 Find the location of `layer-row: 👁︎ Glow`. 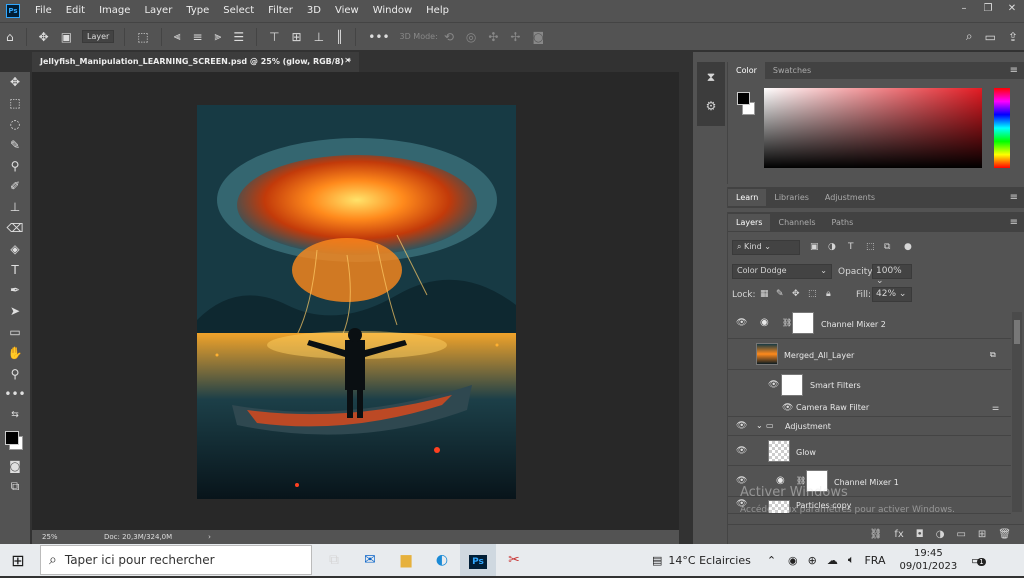

layer-row: 👁︎ Glow is located at coordinates (869, 451).